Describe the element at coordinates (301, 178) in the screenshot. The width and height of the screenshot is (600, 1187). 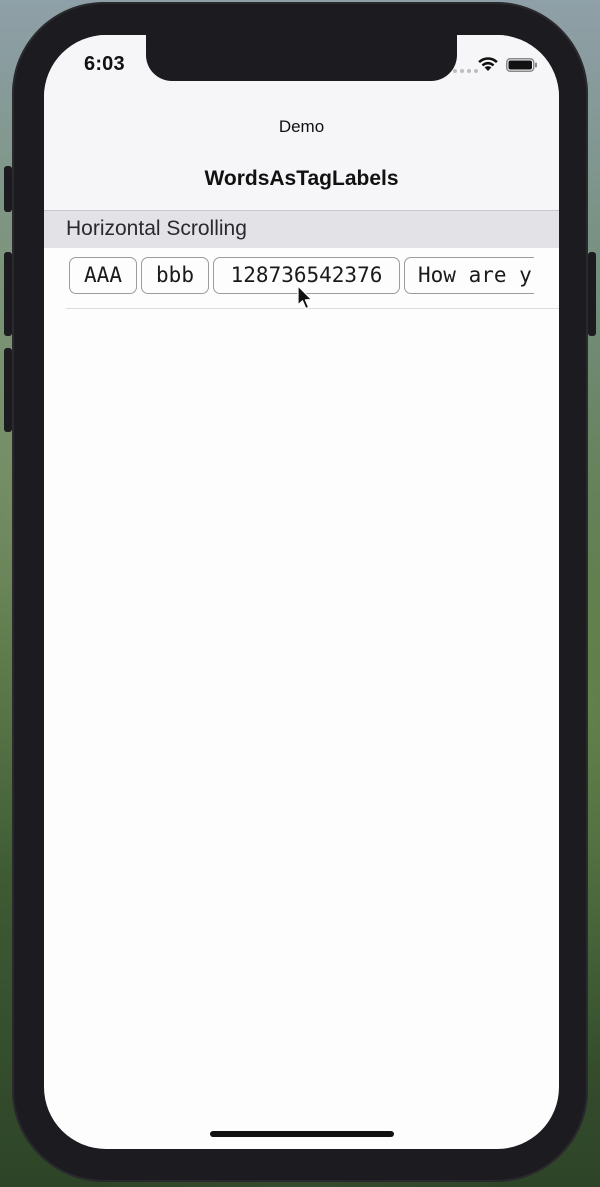
I see `page-title: WordsAsTagLabels` at that location.